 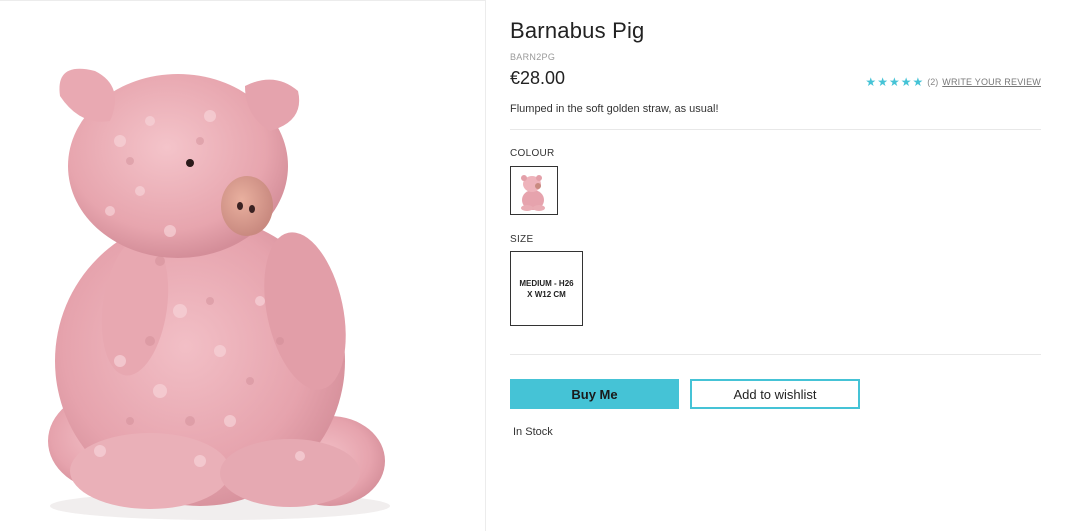 What do you see at coordinates (546, 288) in the screenshot?
I see `size-option-medium: MEDIUM - H26 X W12 CM` at bounding box center [546, 288].